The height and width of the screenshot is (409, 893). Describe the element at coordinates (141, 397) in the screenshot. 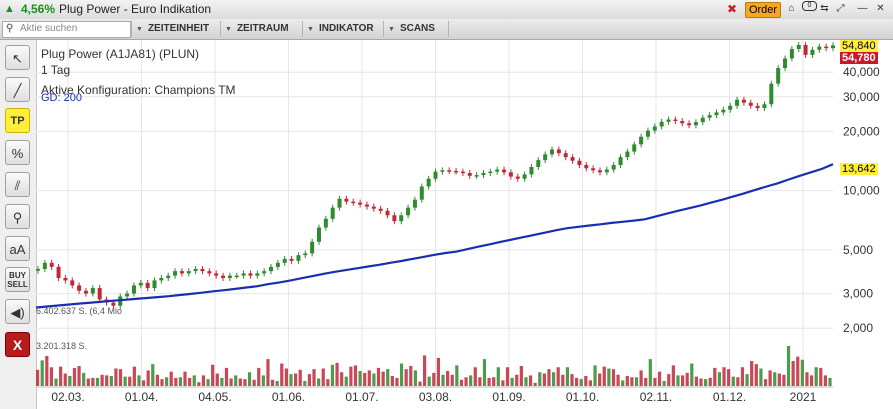

I see `x-tick-label: 01.04.` at that location.